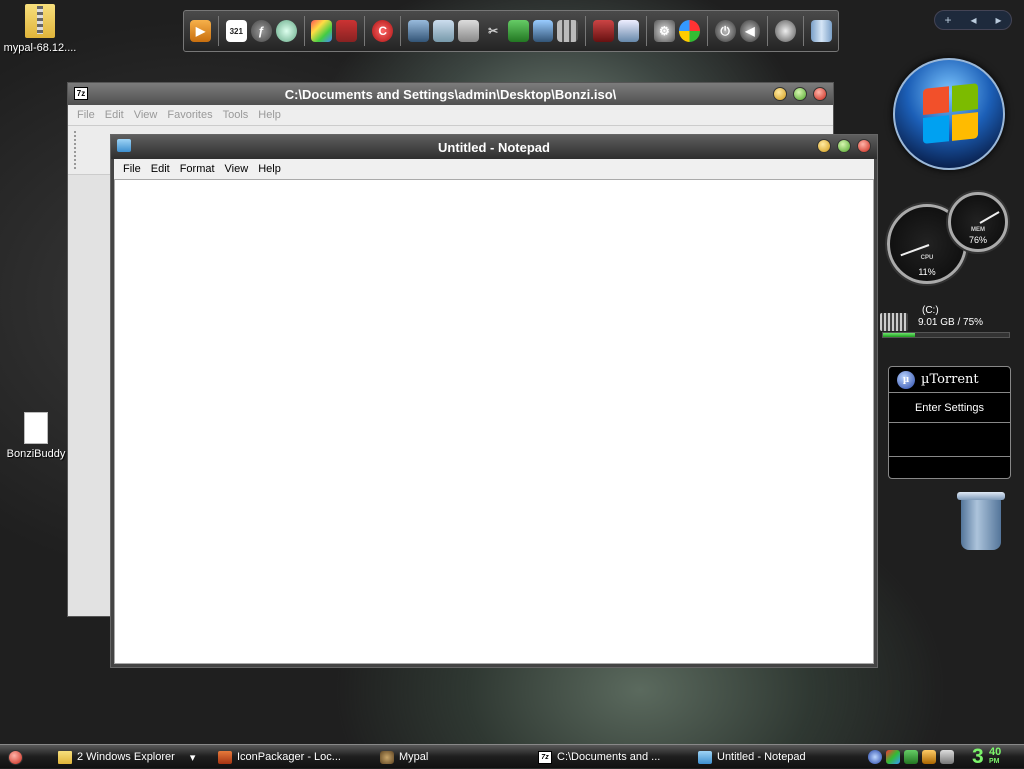  Describe the element at coordinates (236, 115) in the screenshot. I see `menu-tools: Tools` at that location.